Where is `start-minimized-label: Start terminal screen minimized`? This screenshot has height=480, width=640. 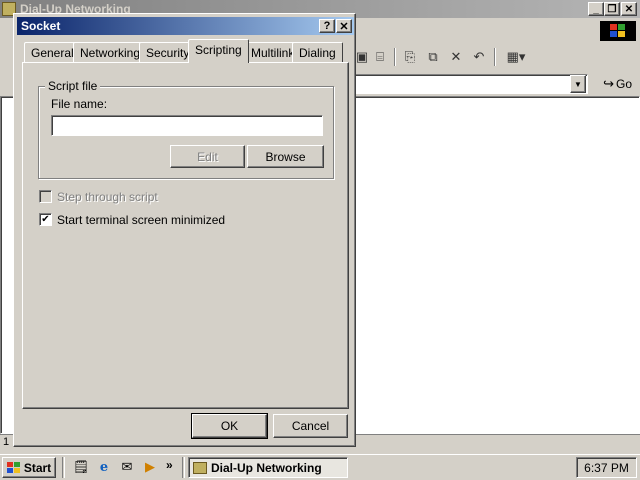 start-minimized-label: Start terminal screen minimized is located at coordinates (141, 220).